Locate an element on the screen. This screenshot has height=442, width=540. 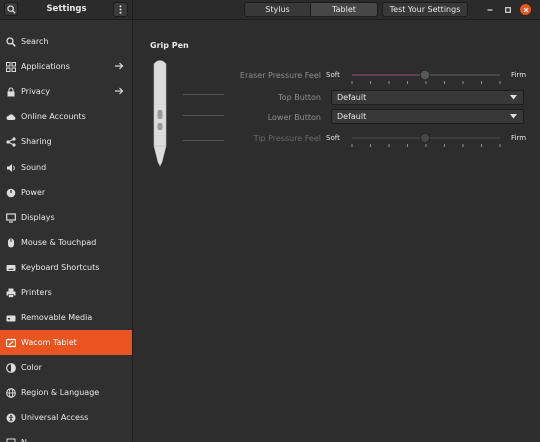
lower-button-value: Default is located at coordinates (352, 116).